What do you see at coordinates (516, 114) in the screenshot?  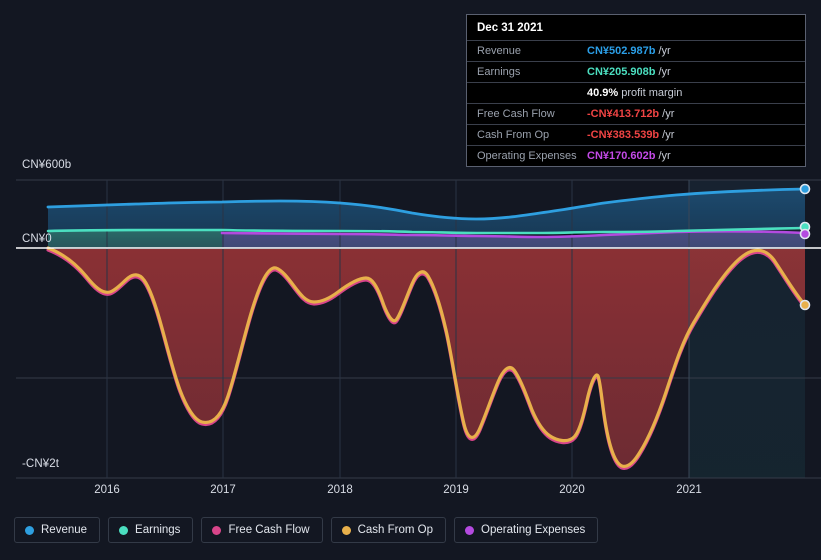 I see `tooltip-label-free-cash-flow: Free Cash Flow` at bounding box center [516, 114].